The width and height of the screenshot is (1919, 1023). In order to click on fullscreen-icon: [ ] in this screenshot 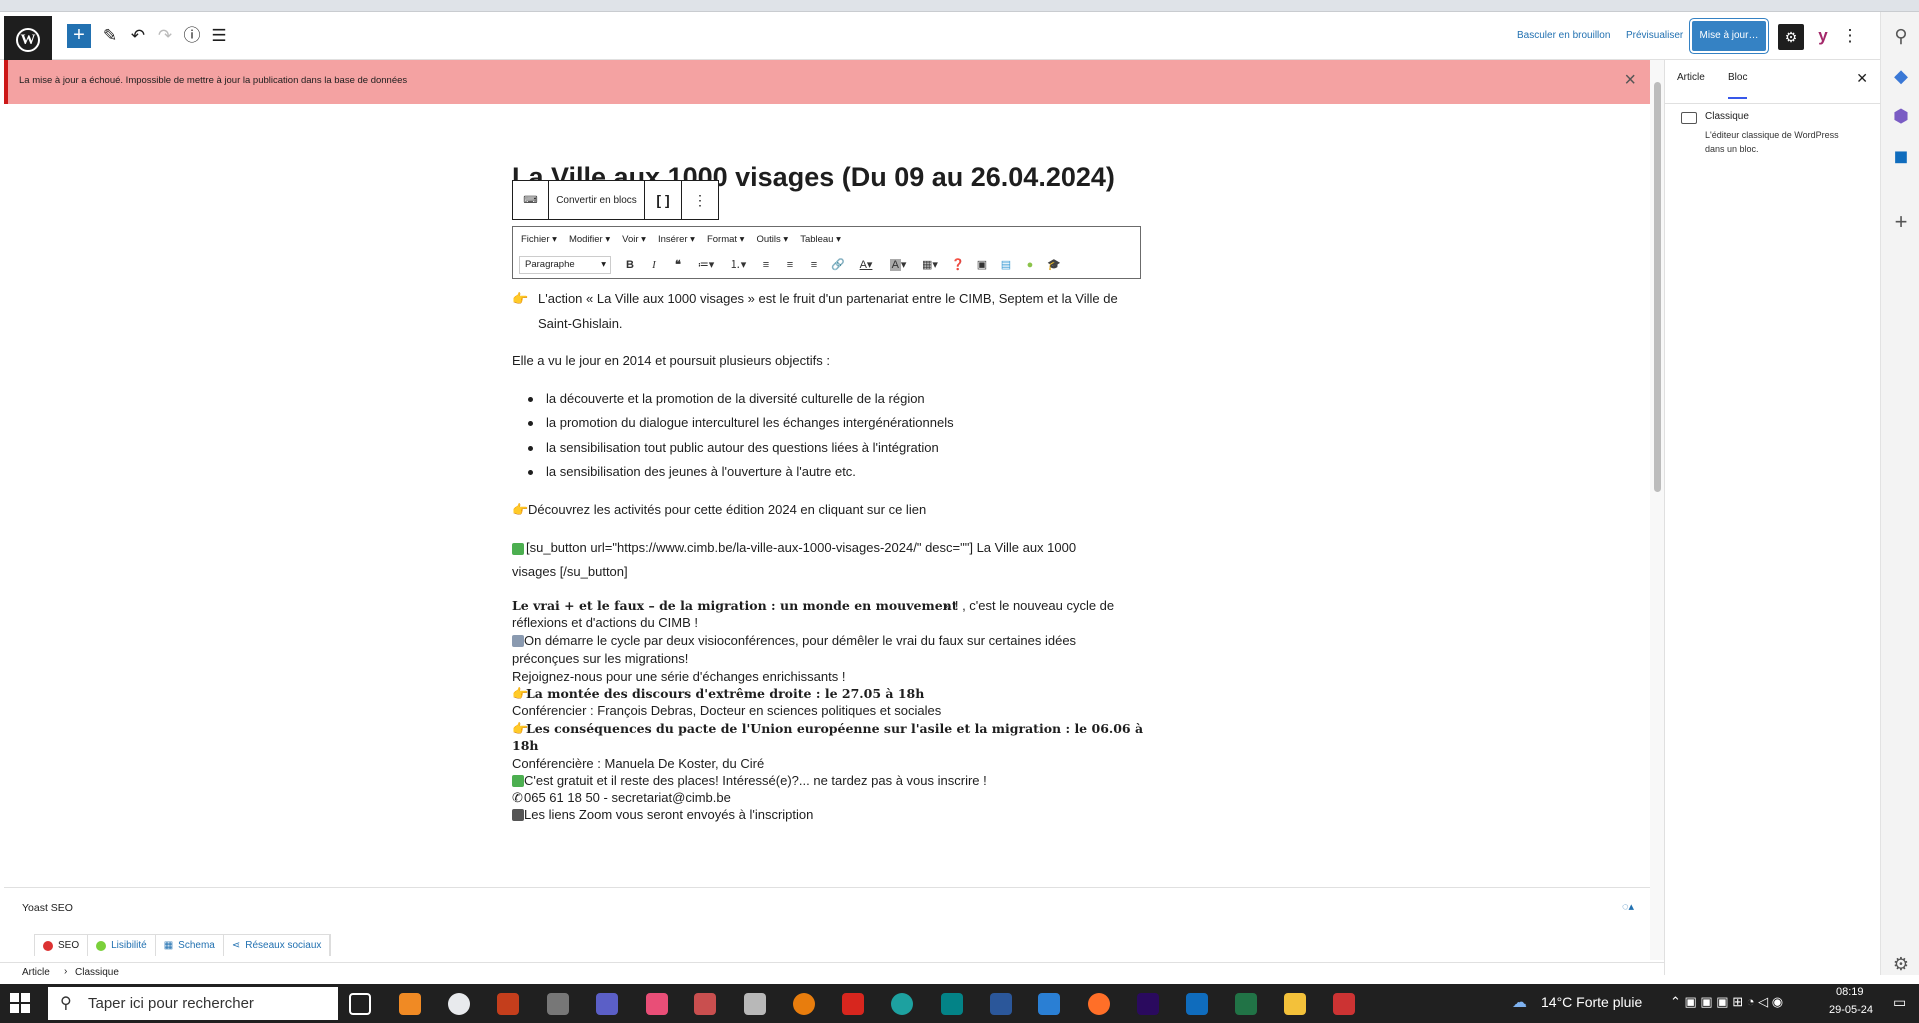, I will do `click(663, 200)`.